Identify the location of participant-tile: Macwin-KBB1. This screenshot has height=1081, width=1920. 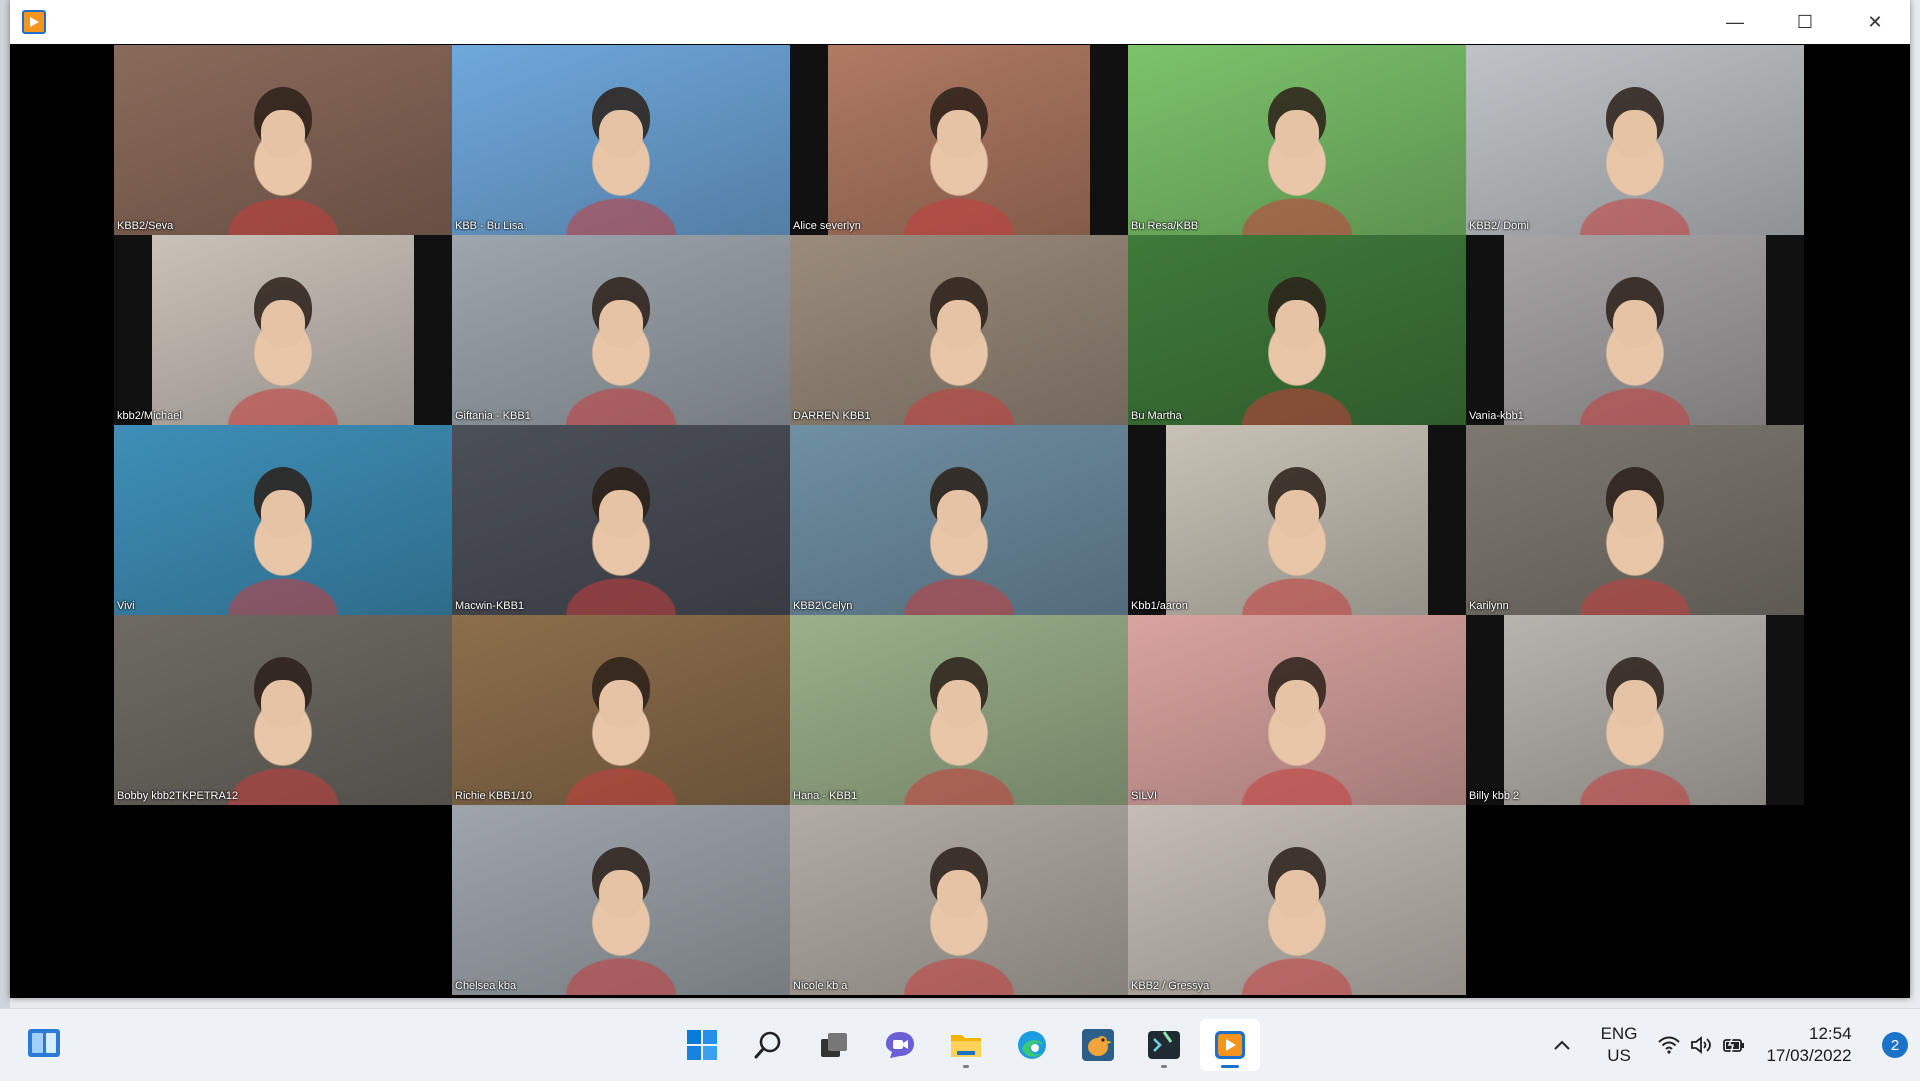
(621, 520).